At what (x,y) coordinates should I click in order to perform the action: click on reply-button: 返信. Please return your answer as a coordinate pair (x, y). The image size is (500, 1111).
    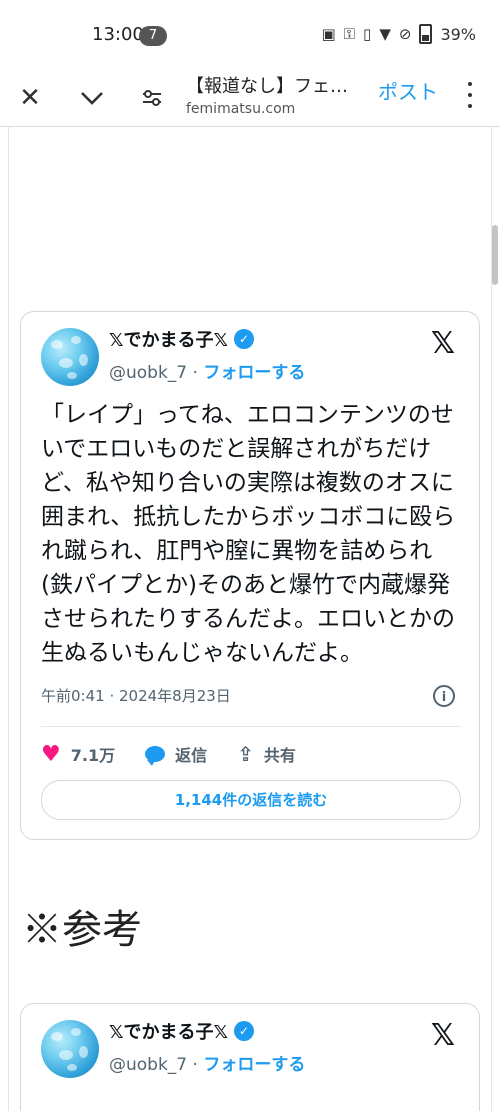
    Looking at the image, I should click on (176, 754).